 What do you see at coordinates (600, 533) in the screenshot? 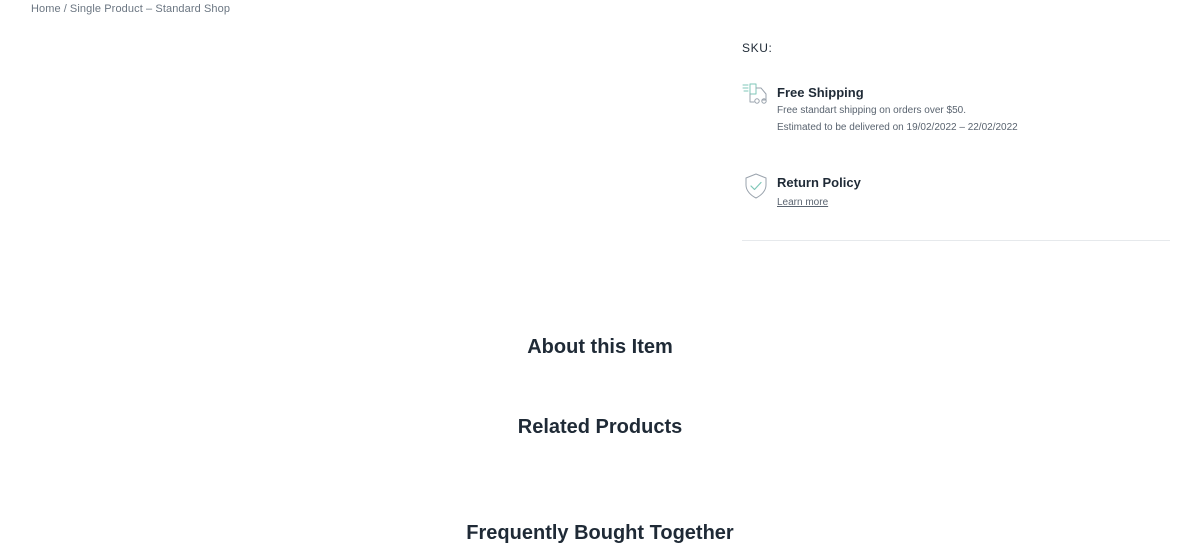
I see `frequently-bought-together-heading: Frequently Bought Together` at bounding box center [600, 533].